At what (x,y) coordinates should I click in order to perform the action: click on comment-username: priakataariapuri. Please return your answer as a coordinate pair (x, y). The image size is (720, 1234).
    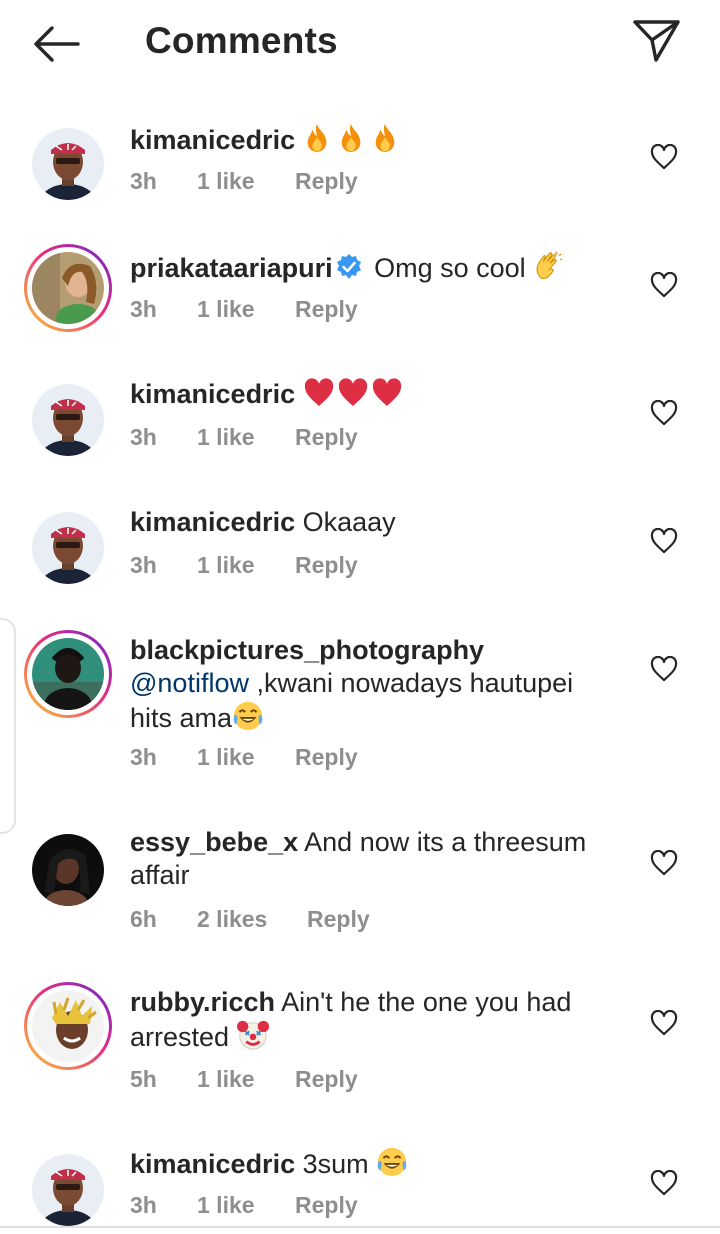
    Looking at the image, I should click on (231, 268).